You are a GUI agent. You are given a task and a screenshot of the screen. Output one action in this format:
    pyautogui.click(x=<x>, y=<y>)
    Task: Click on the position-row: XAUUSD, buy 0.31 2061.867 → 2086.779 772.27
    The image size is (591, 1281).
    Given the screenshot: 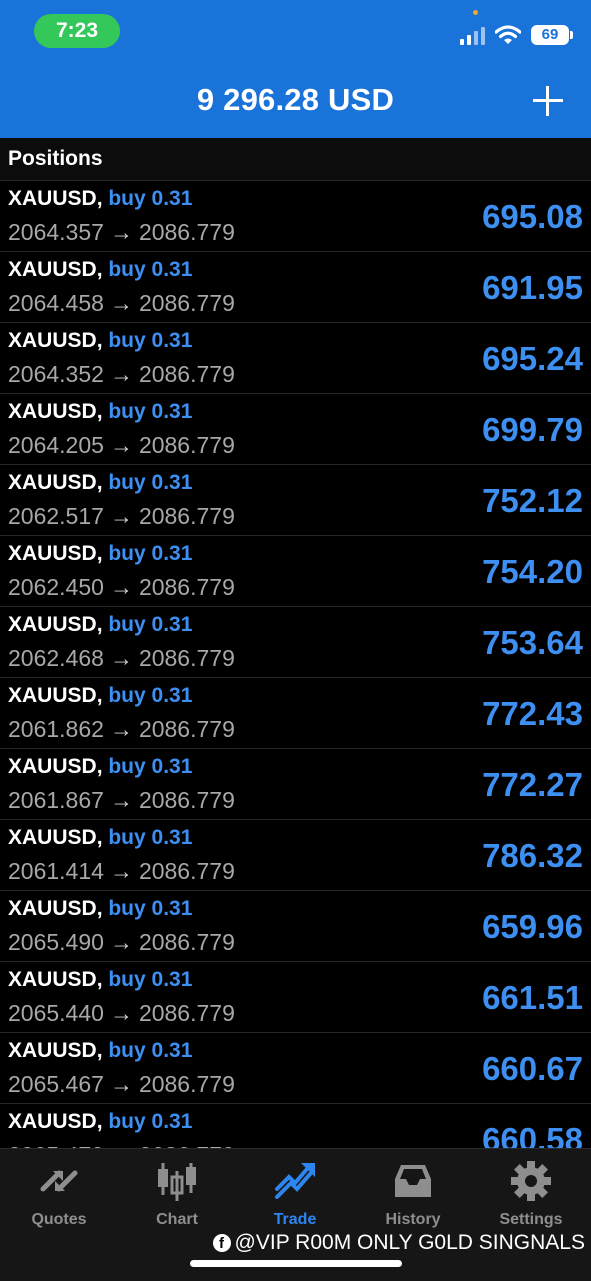 What is the action you would take?
    pyautogui.click(x=295, y=784)
    